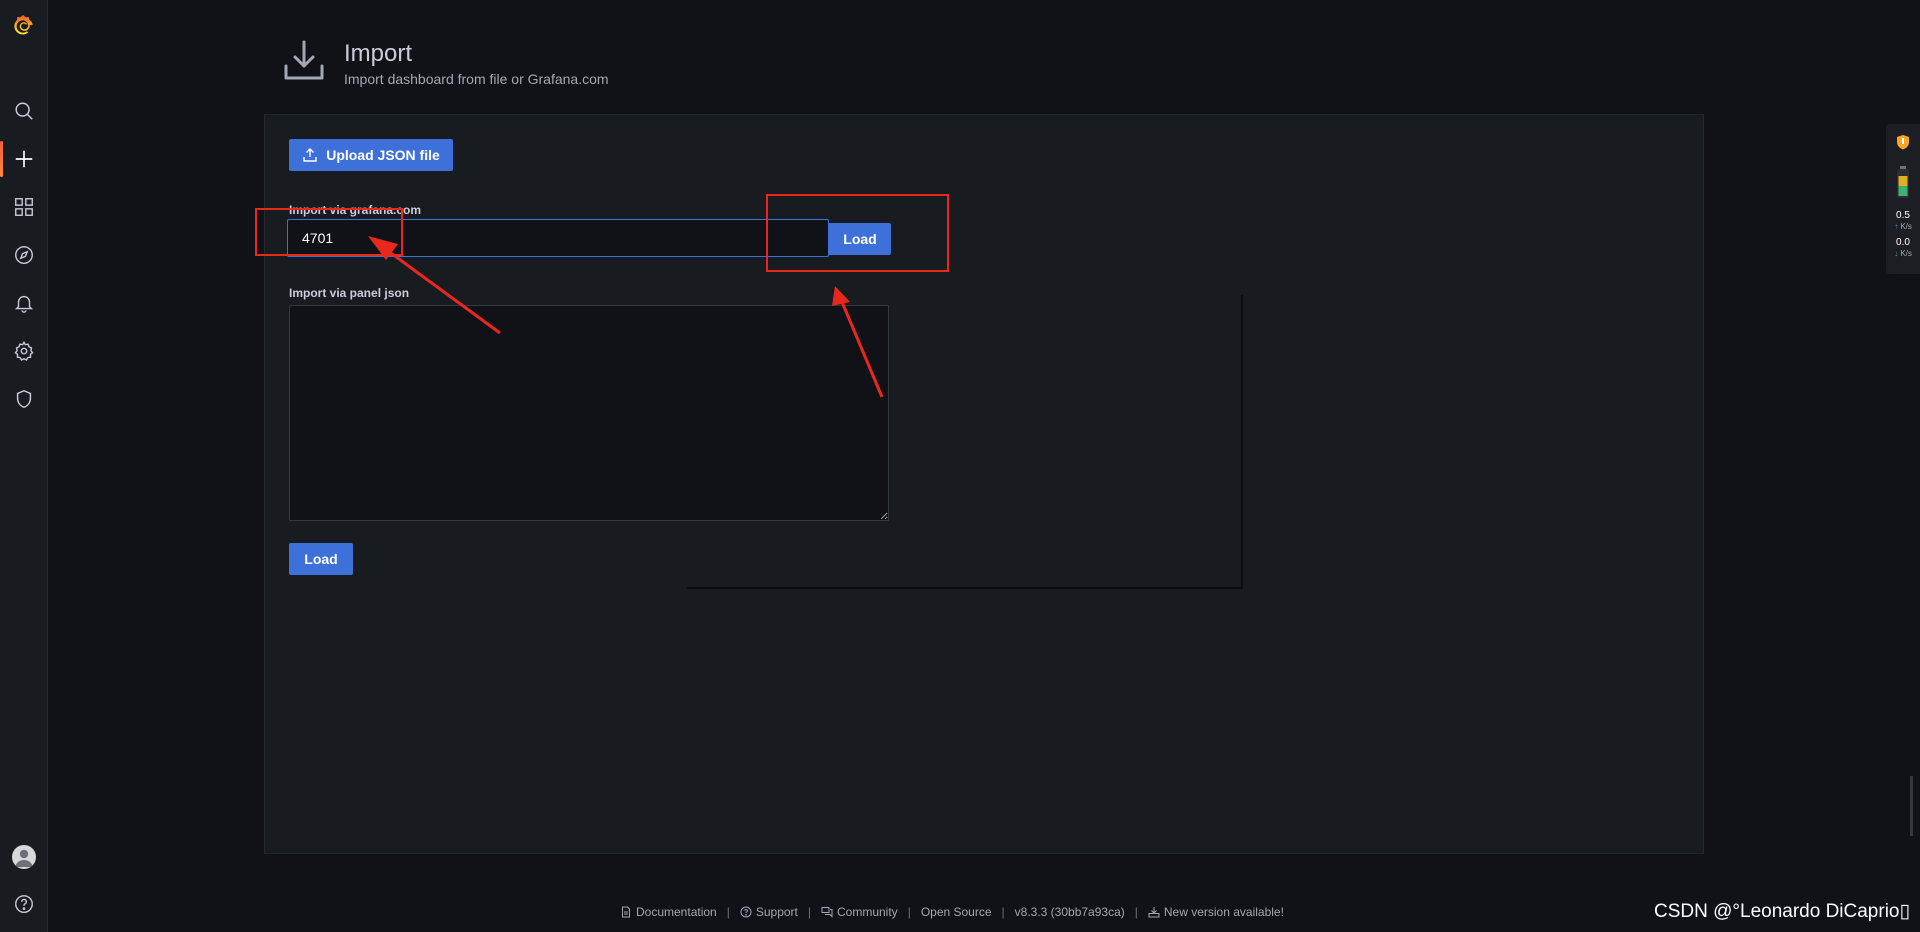  What do you see at coordinates (626, 912) in the screenshot?
I see `document-icon` at bounding box center [626, 912].